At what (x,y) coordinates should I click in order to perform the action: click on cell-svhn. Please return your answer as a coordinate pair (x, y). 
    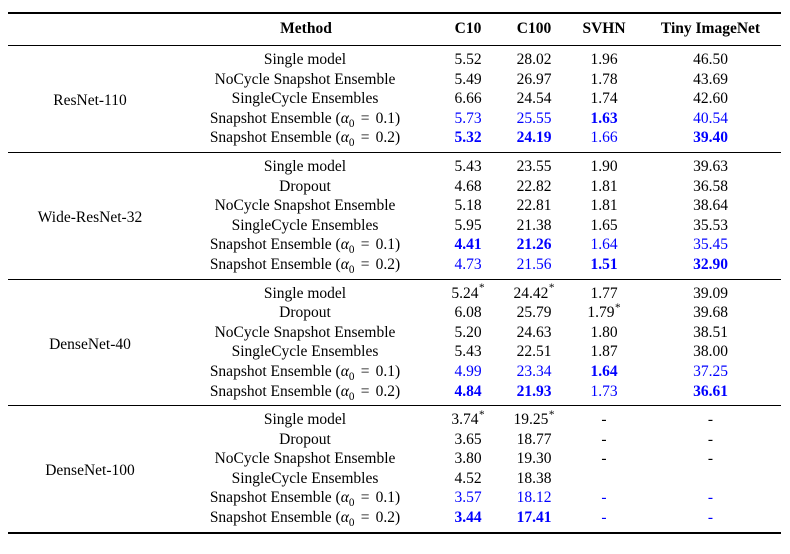
    Looking at the image, I should click on (604, 479).